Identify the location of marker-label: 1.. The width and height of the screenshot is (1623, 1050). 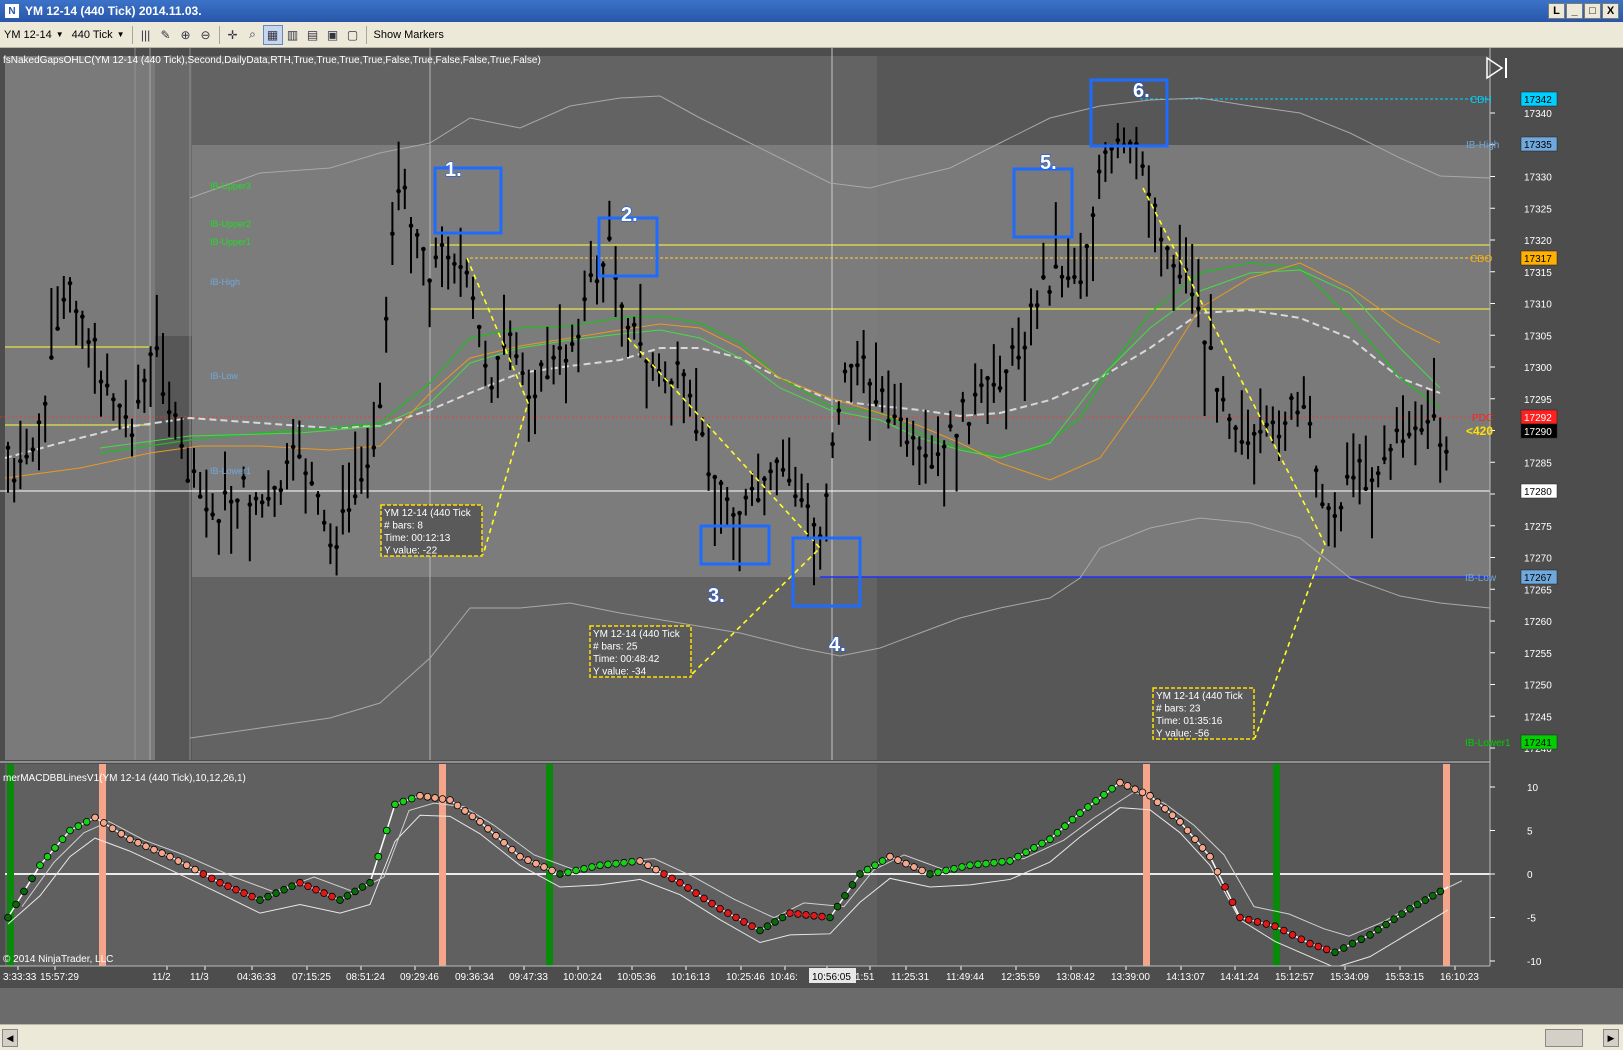
(453, 170).